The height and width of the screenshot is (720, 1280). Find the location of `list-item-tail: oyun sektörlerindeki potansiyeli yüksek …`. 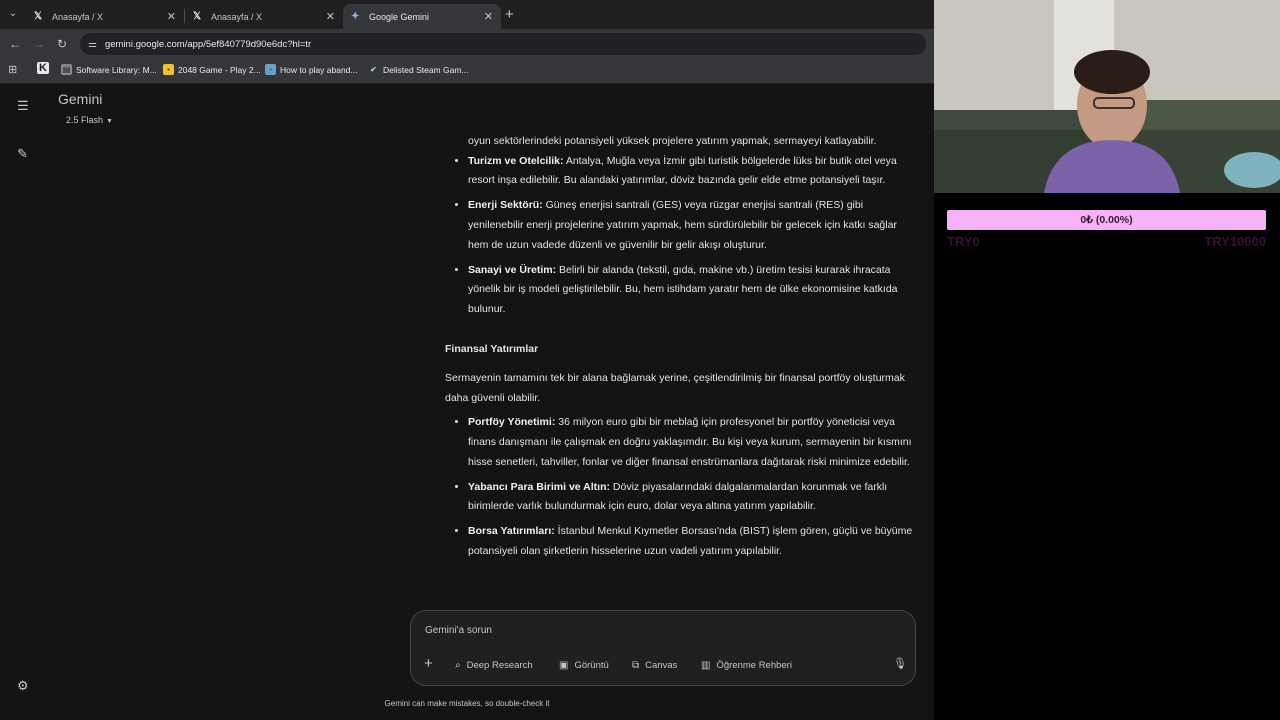

list-item-tail: oyun sektörlerindeki potansiyeli yüksek … is located at coordinates (672, 141).